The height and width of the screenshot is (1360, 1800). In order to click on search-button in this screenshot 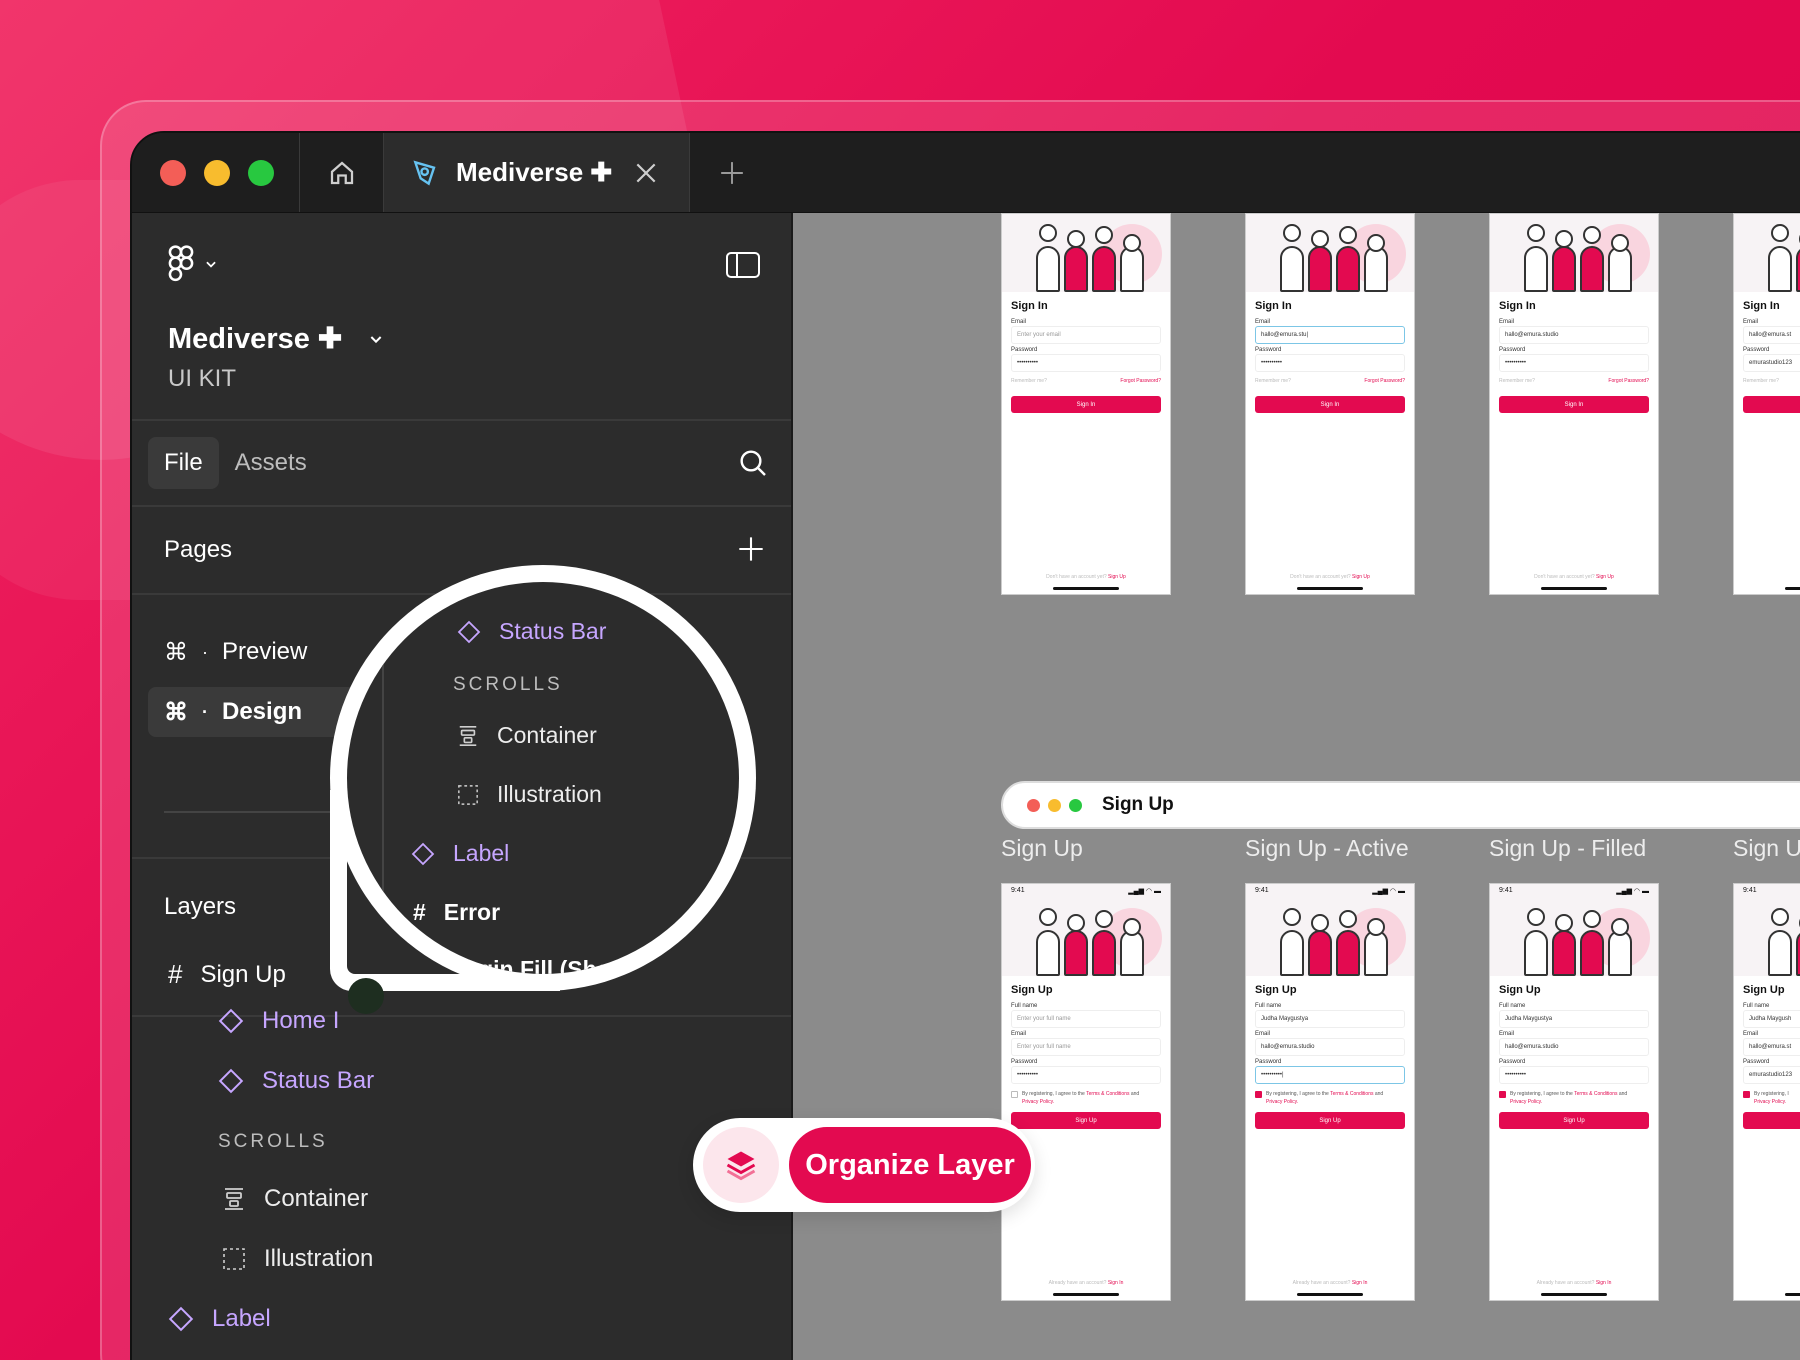, I will do `click(753, 465)`.